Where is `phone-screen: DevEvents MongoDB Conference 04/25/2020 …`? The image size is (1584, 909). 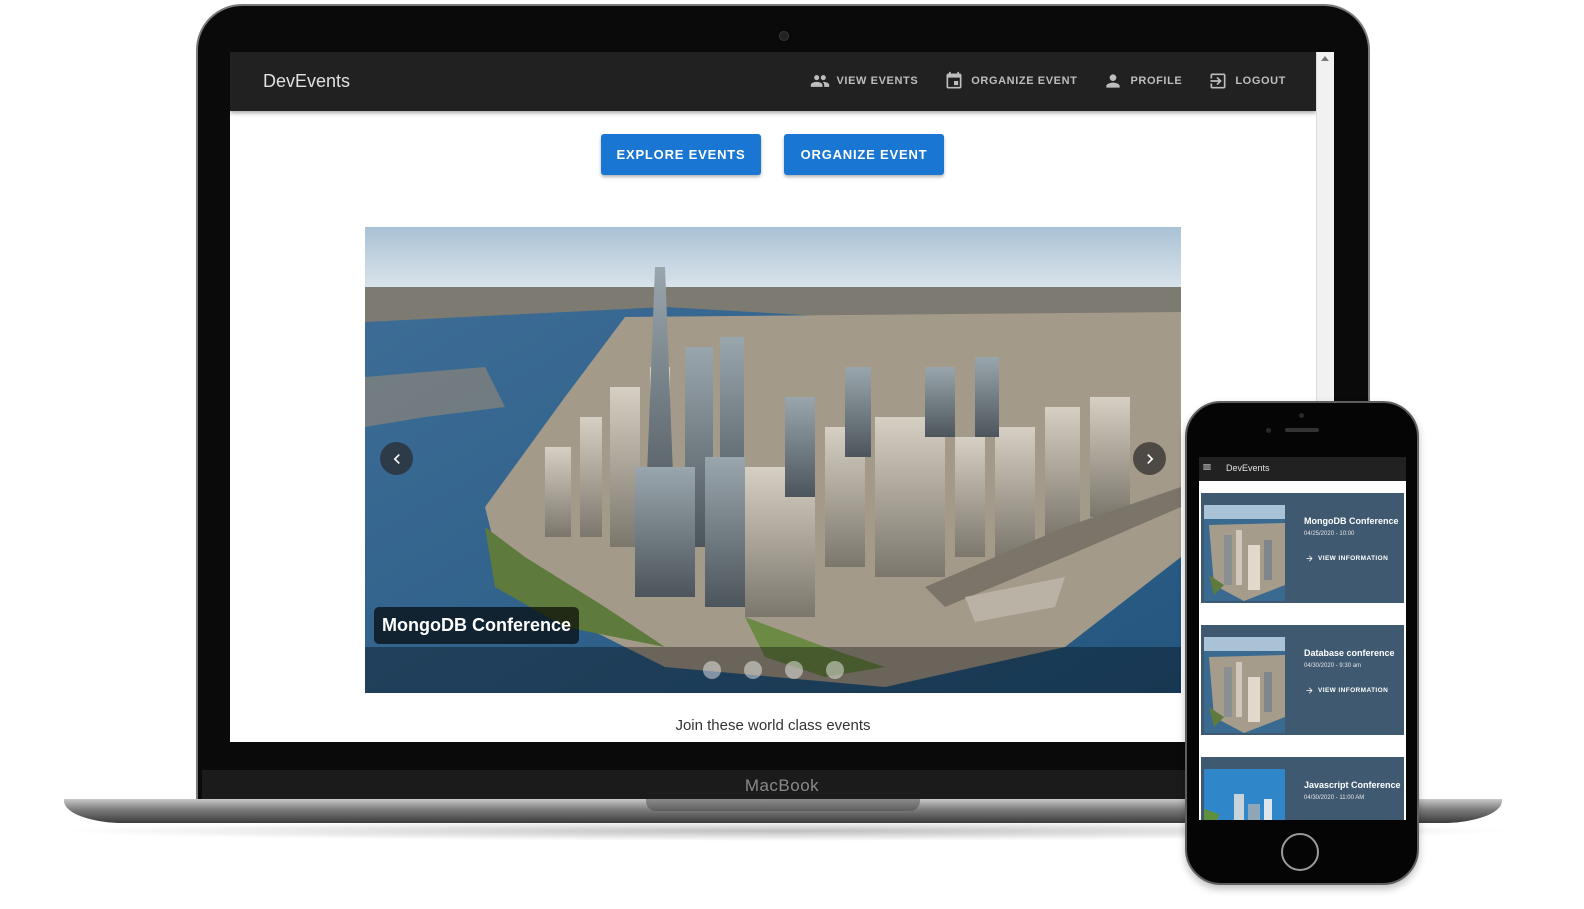
phone-screen: DevEvents MongoDB Conference 04/25/2020 … is located at coordinates (1302, 638).